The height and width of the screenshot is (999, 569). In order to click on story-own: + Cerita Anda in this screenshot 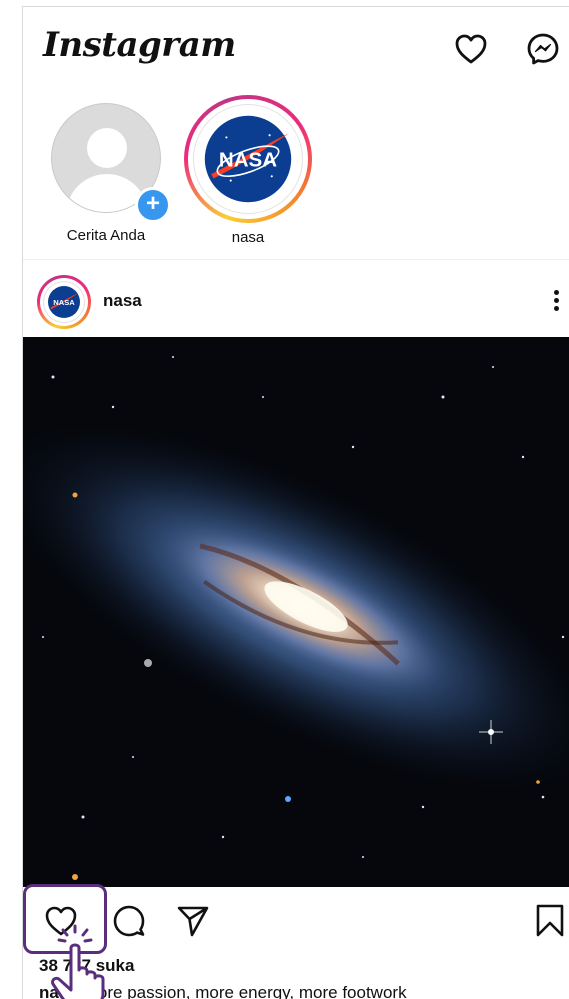, I will do `click(106, 173)`.